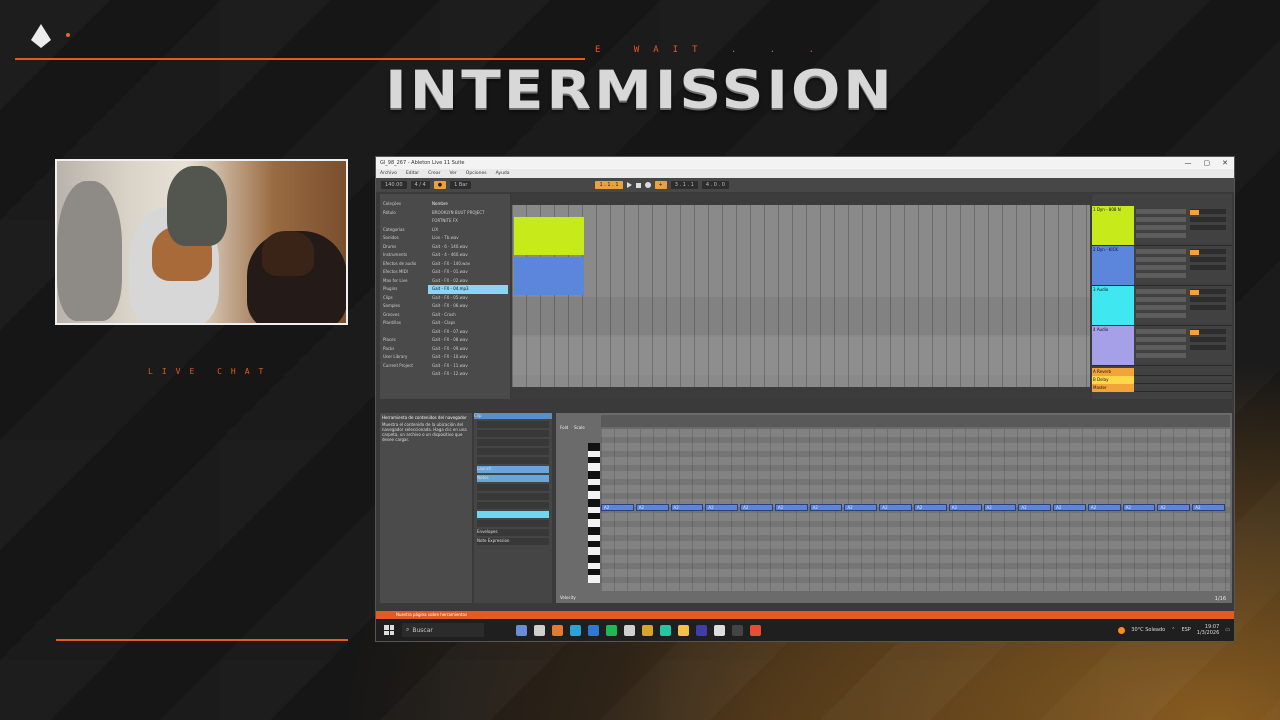 The image size is (1280, 720). I want to click on loop-length-field: 4 . 0 . 0, so click(715, 185).